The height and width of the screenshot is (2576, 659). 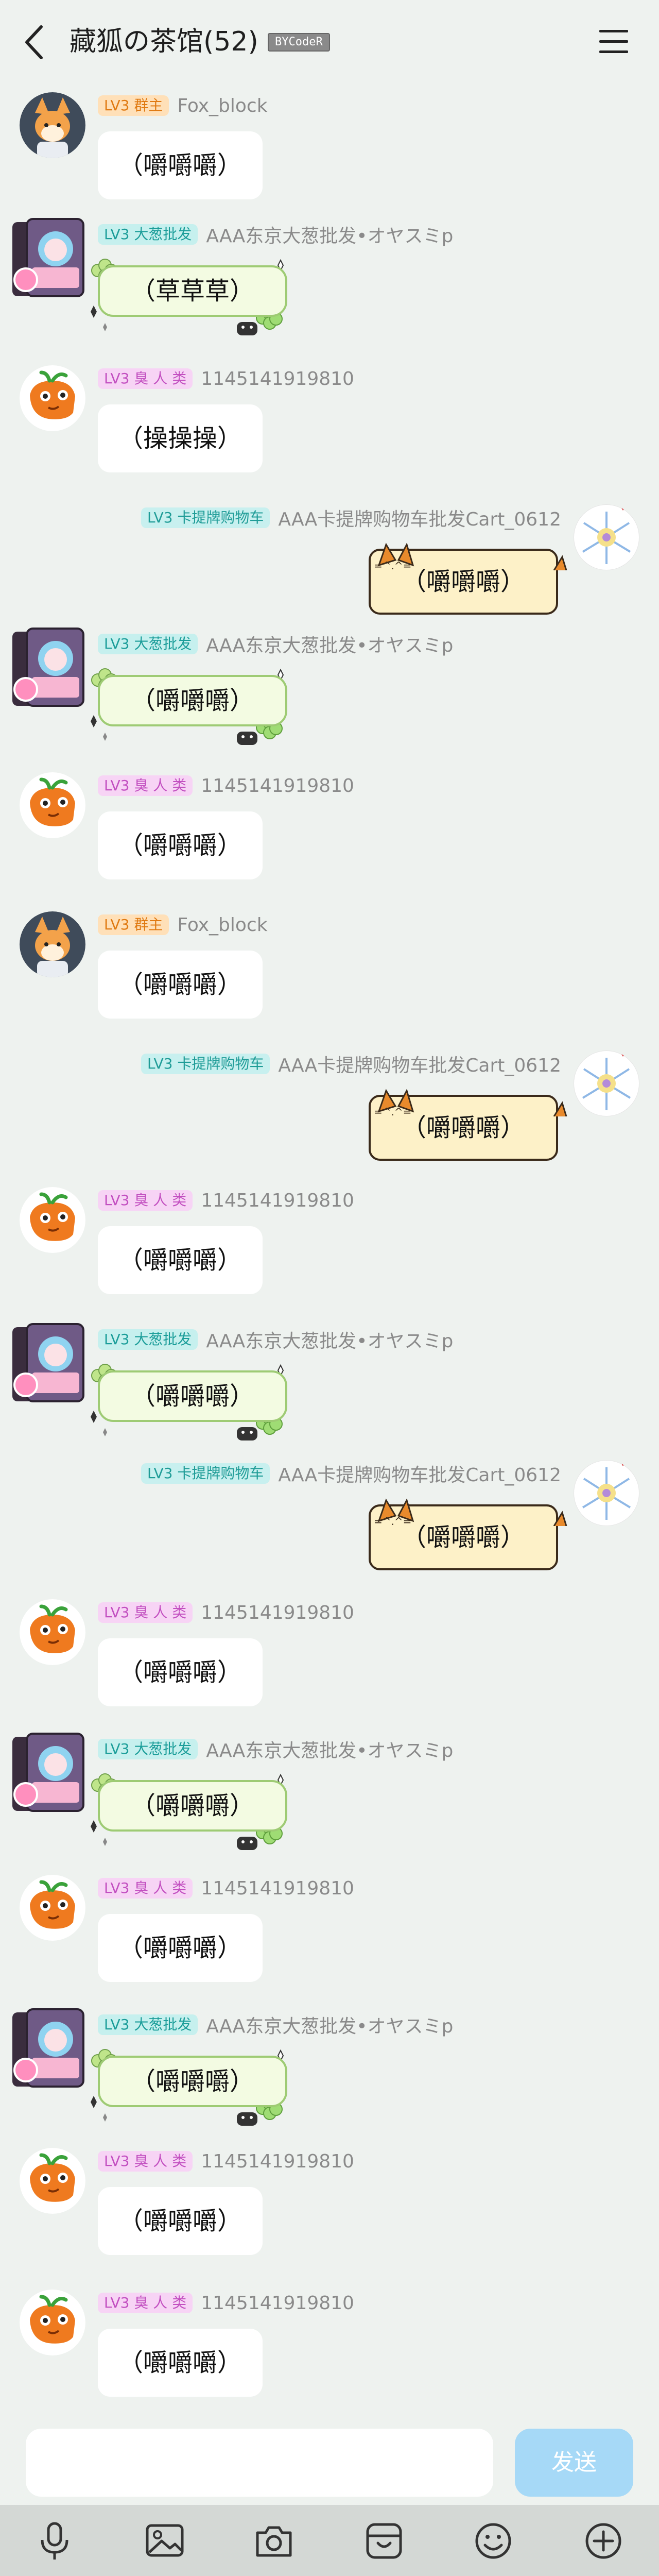 What do you see at coordinates (260, 2463) in the screenshot?
I see `message-input` at bounding box center [260, 2463].